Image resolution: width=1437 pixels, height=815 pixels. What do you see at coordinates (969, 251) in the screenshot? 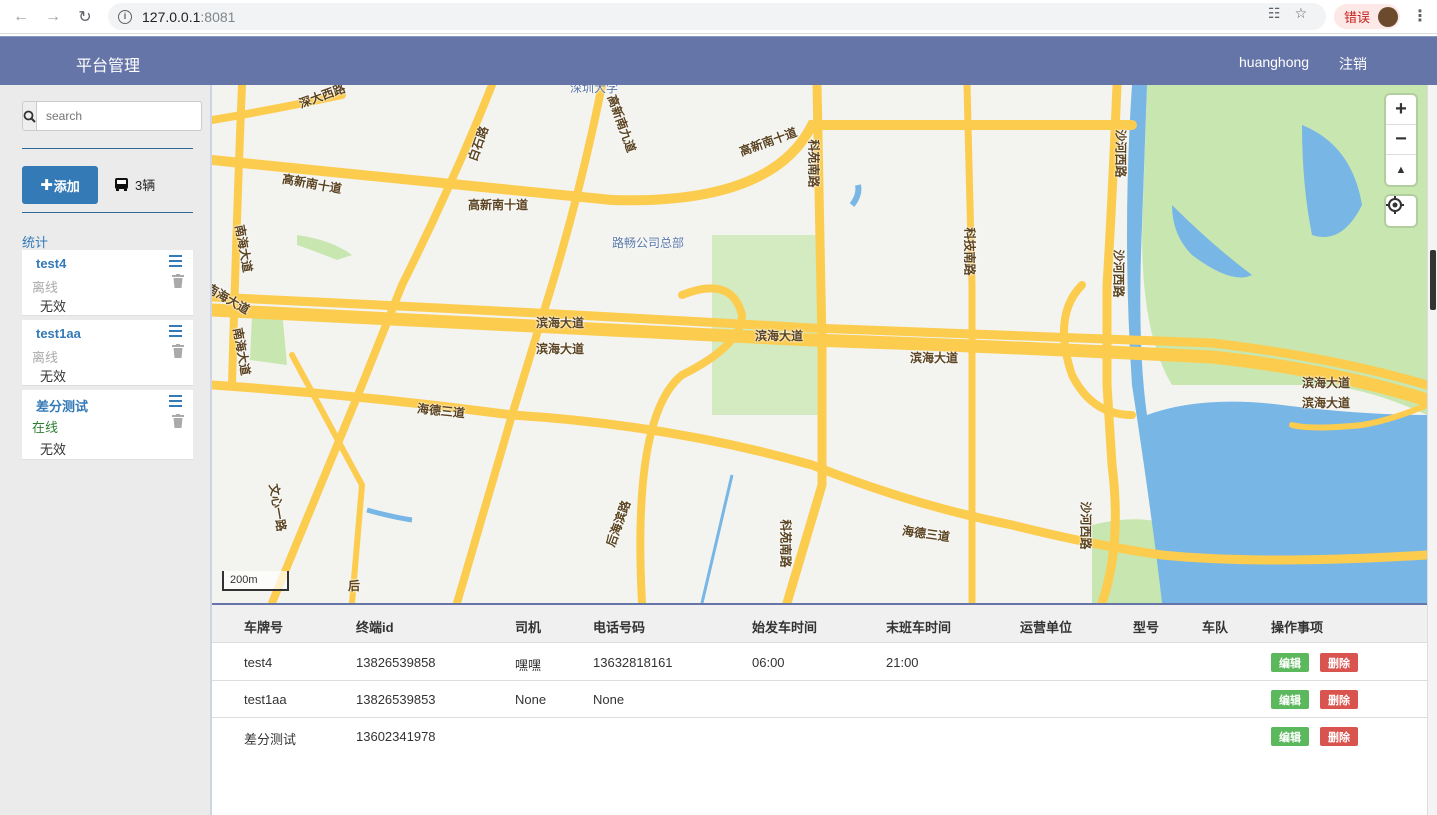
I see `map-label: 科技南路` at bounding box center [969, 251].